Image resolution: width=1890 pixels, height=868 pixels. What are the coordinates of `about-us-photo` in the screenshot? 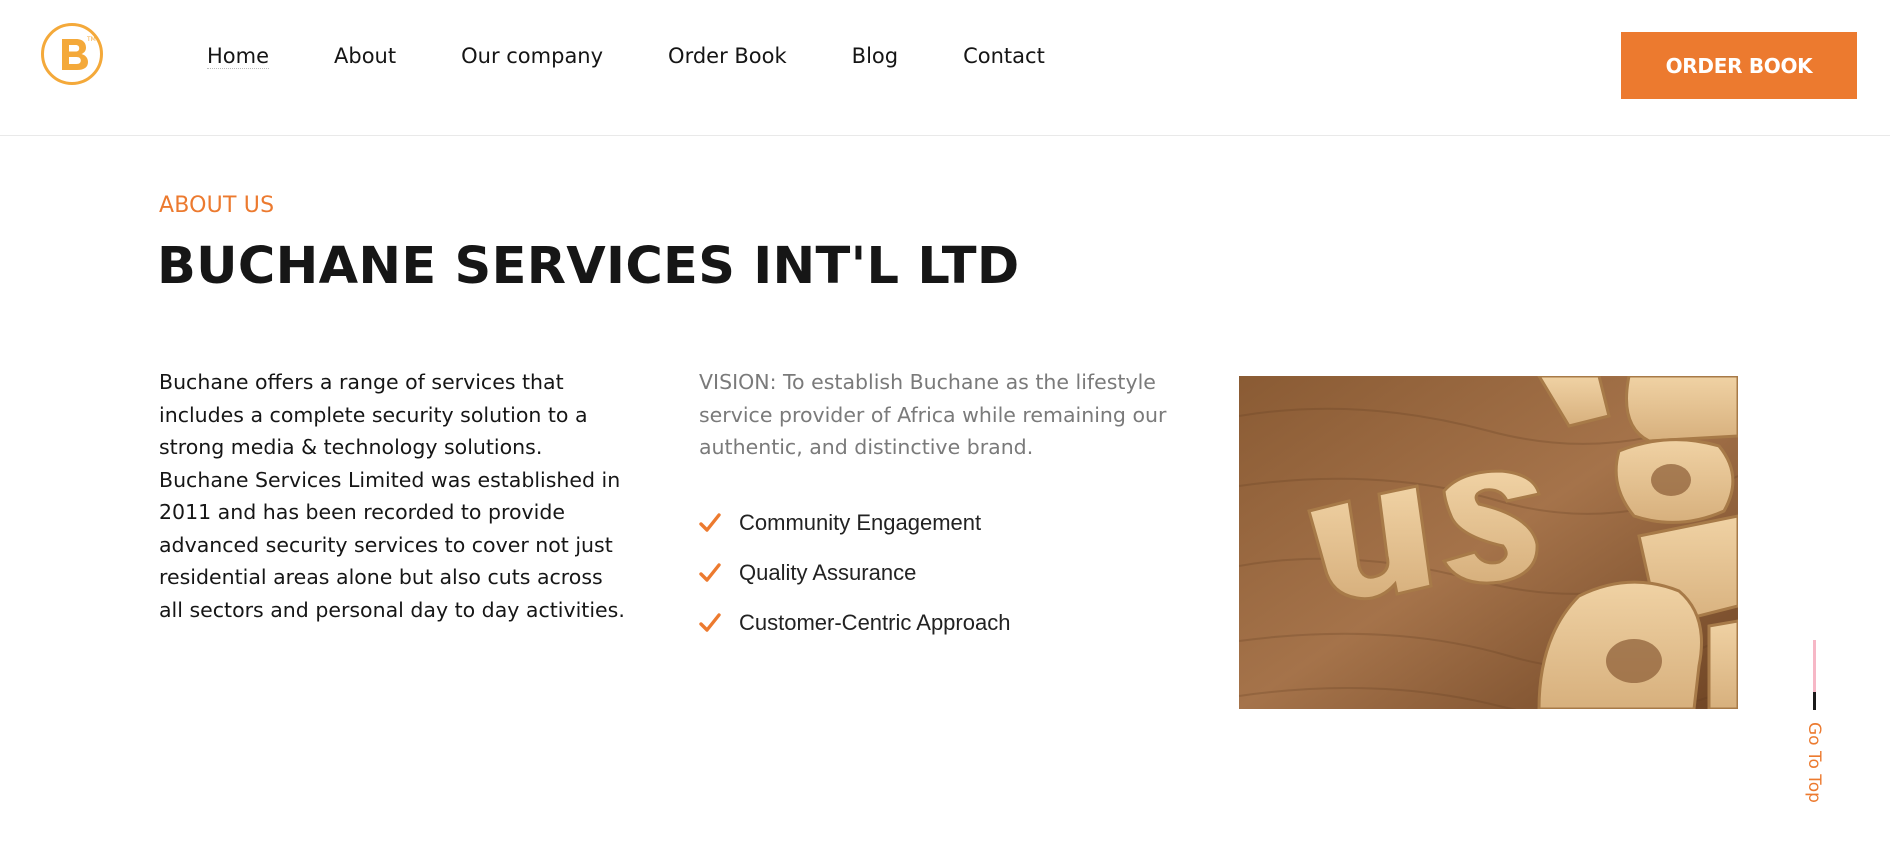 It's located at (1488, 542).